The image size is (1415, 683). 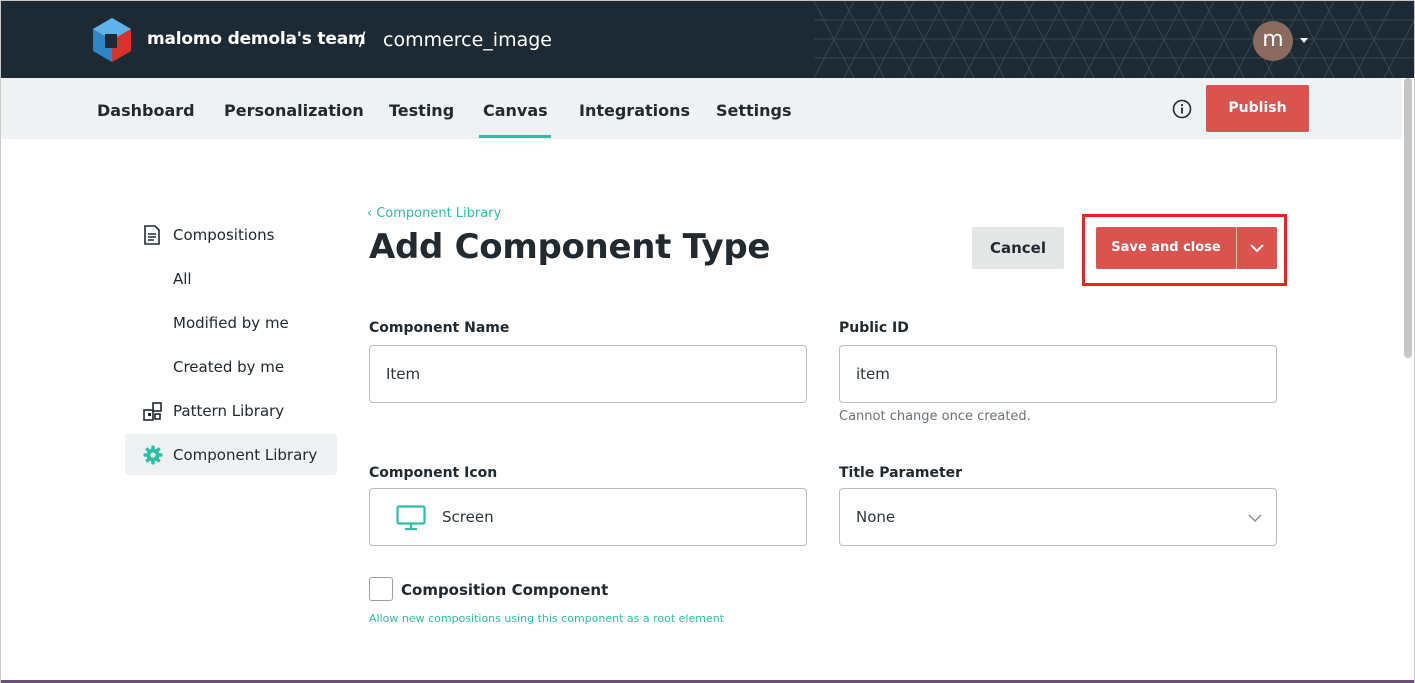 I want to click on composition-component-checkbox, so click(x=381, y=589).